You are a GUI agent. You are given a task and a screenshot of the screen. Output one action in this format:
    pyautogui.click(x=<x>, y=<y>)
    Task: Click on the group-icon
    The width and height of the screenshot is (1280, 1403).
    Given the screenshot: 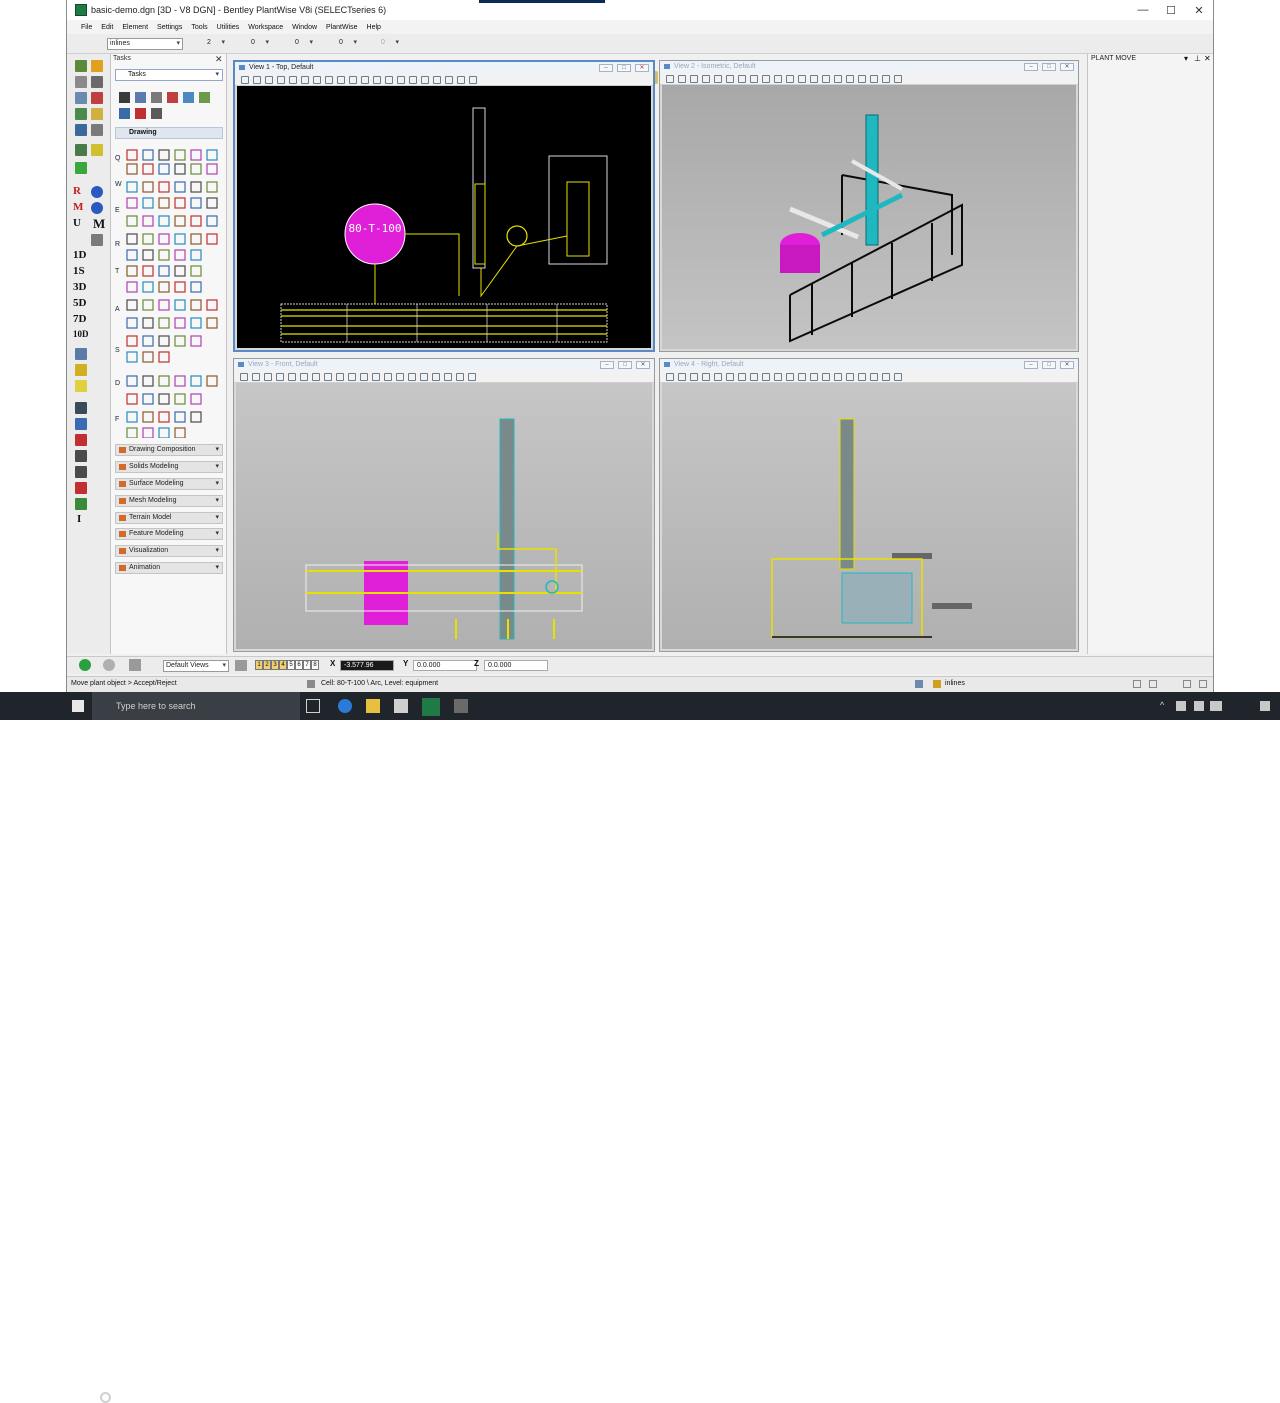 What is the action you would take?
    pyautogui.click(x=97, y=114)
    